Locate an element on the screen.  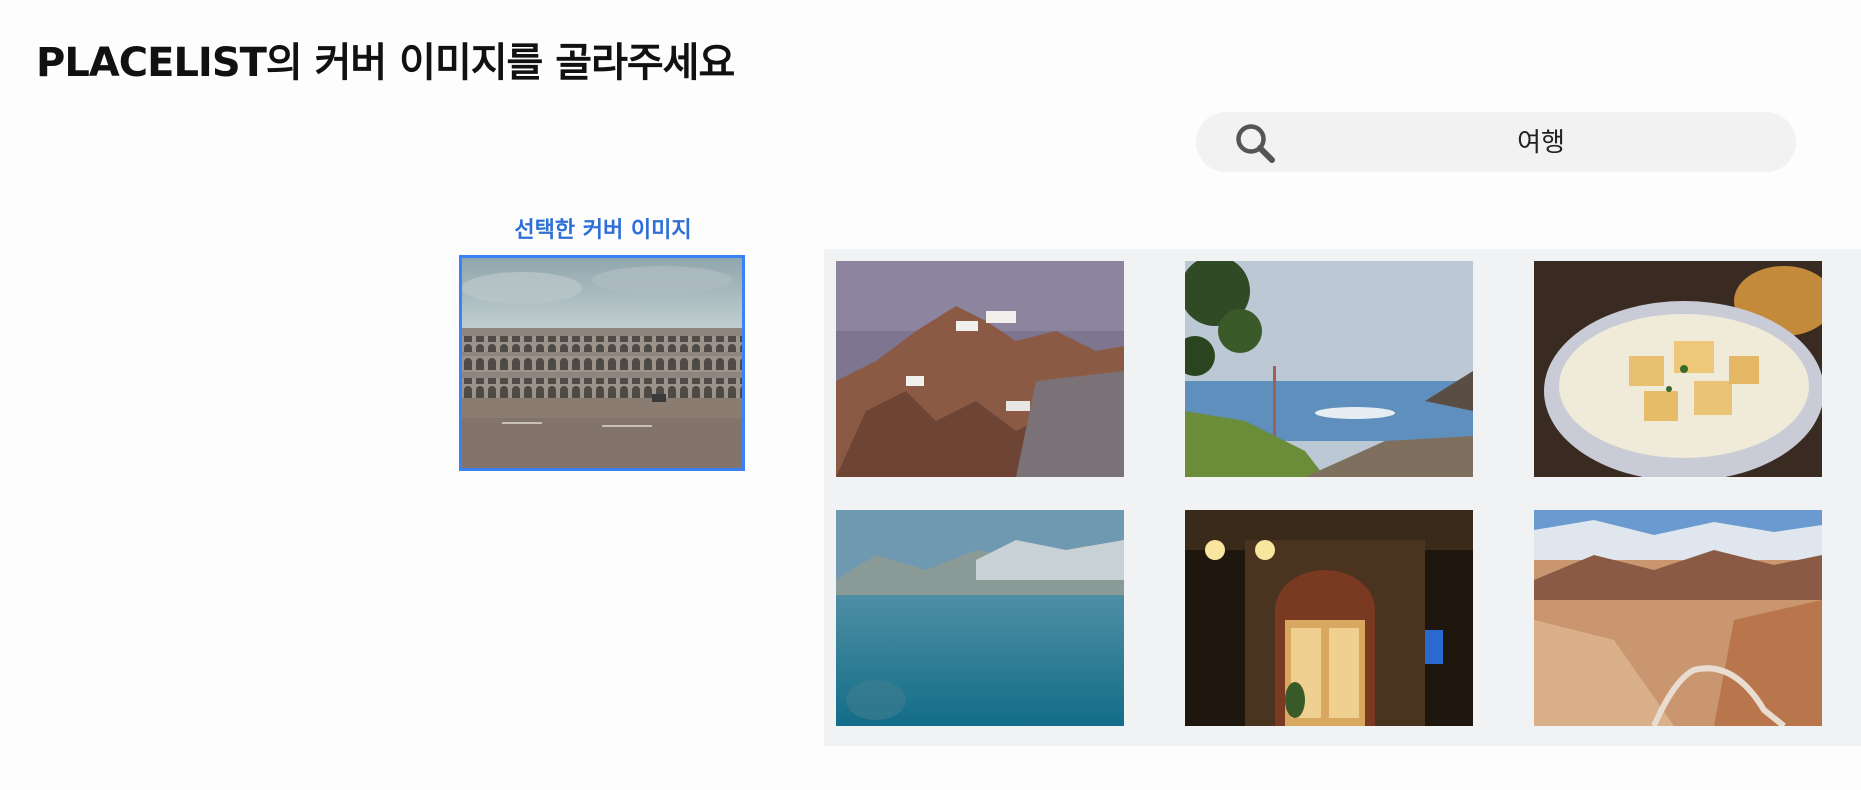
gallery-image-desert-mountain-road is located at coordinates (1678, 618).